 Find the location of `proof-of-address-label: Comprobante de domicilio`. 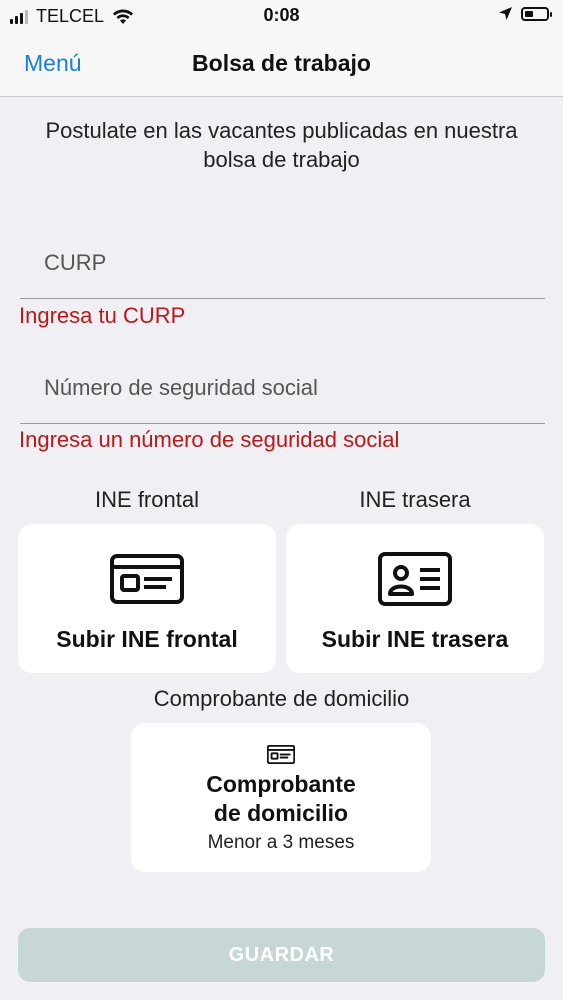

proof-of-address-label: Comprobante de domicilio is located at coordinates (281, 698).